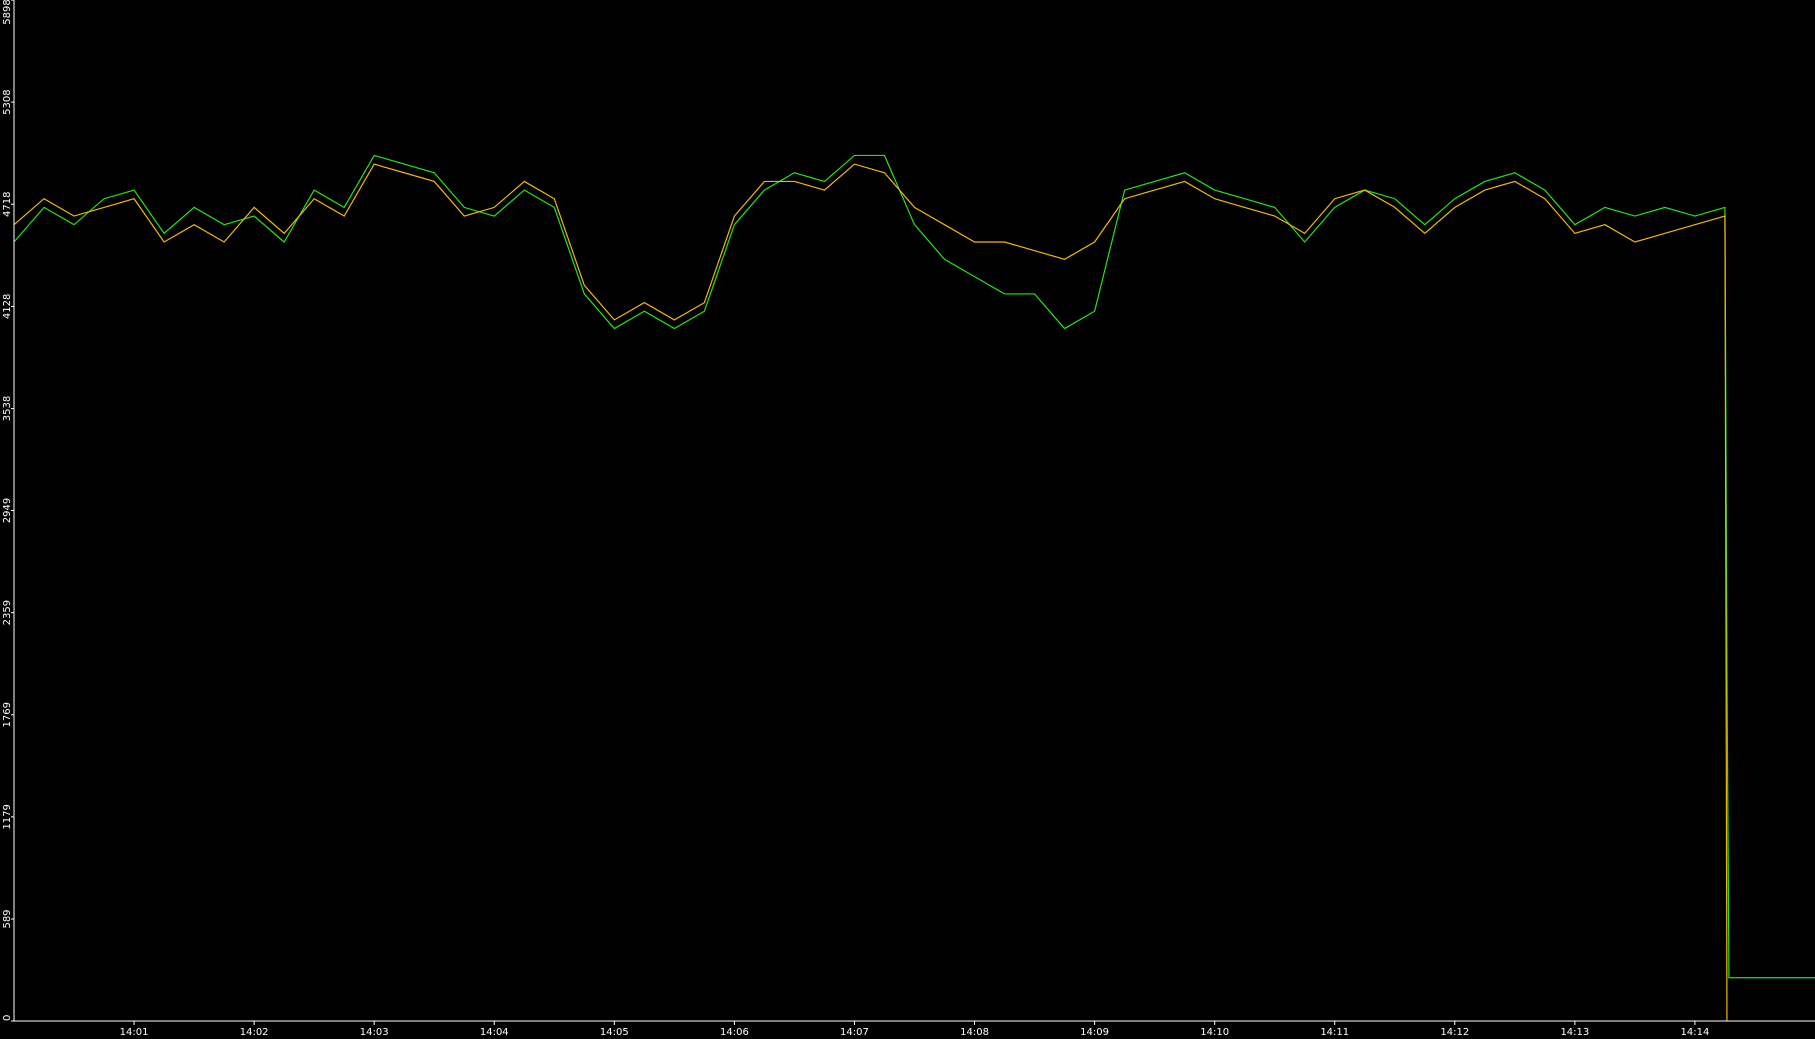 The height and width of the screenshot is (1039, 1815). I want to click on x-tick-label: 14:11, so click(1334, 1032).